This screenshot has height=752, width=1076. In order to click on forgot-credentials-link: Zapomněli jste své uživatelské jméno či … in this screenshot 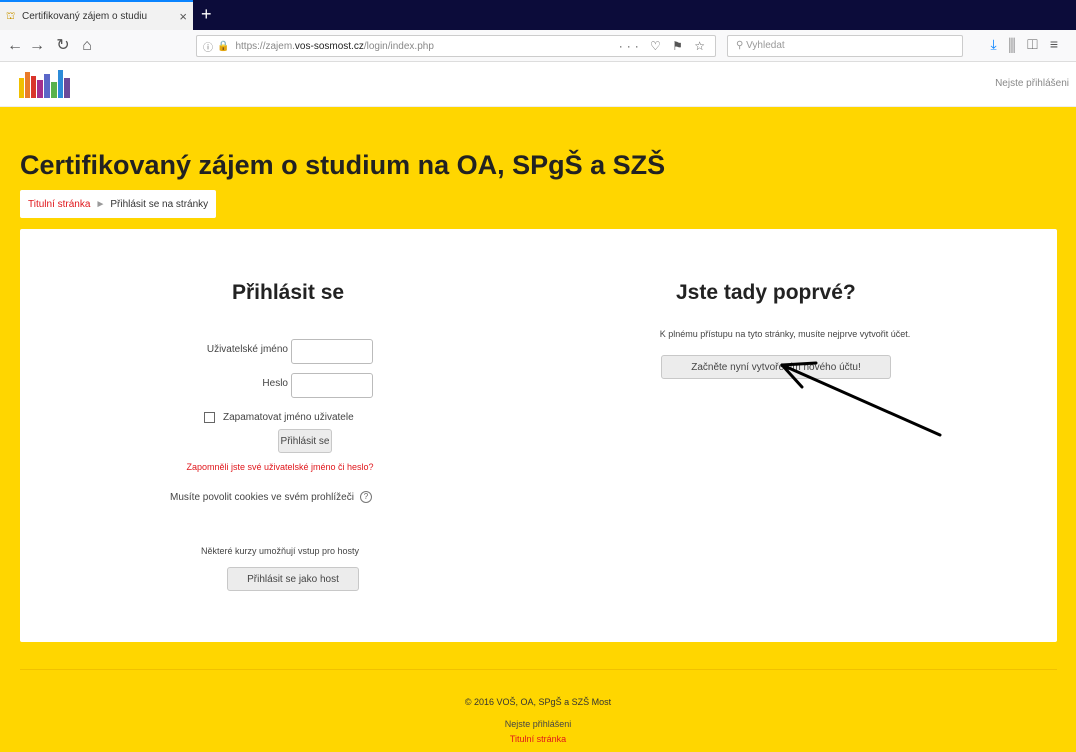, I will do `click(280, 467)`.